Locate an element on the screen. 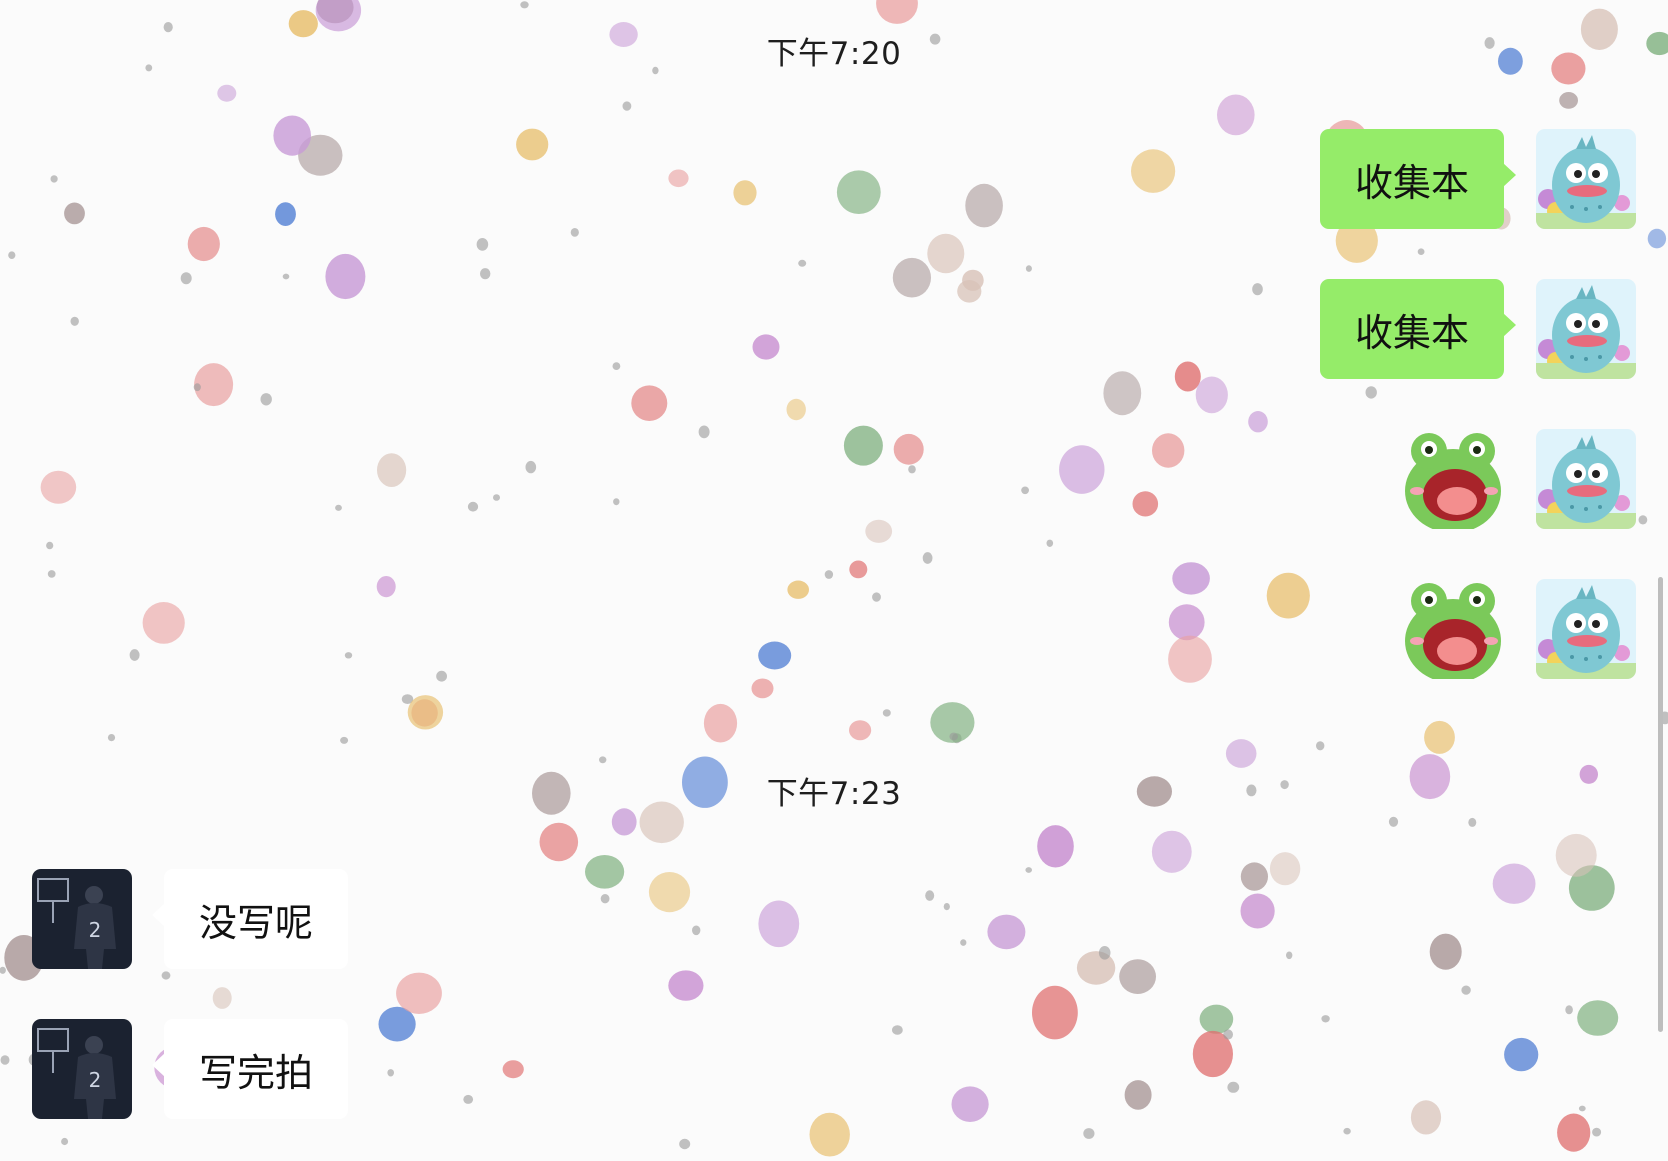 The width and height of the screenshot is (1668, 1161). incoming-message-bubble: 写完拍 is located at coordinates (250, 1069).